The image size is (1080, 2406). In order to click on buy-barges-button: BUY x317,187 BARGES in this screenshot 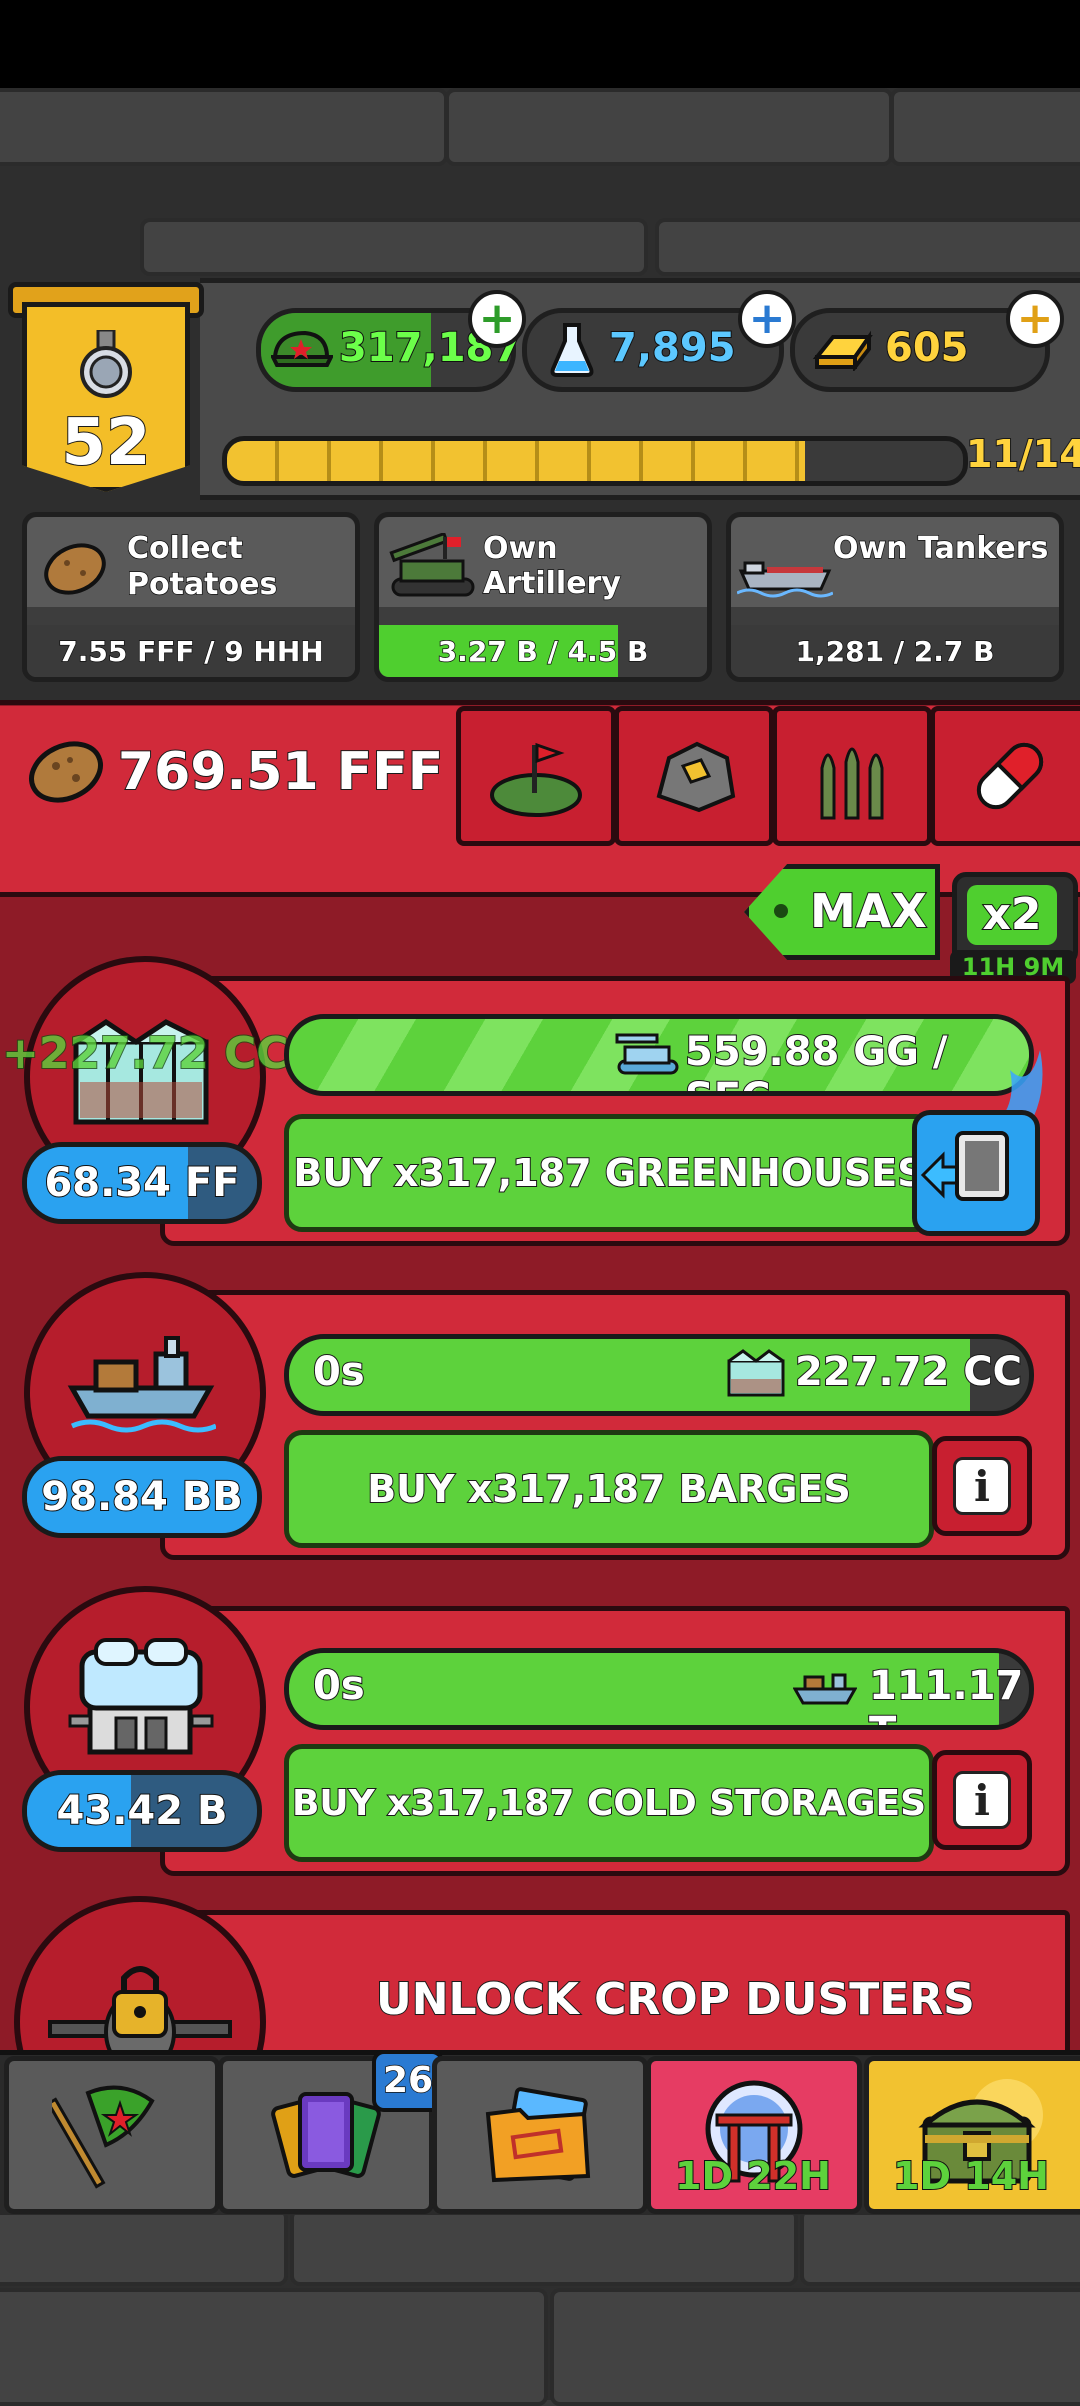, I will do `click(609, 1489)`.